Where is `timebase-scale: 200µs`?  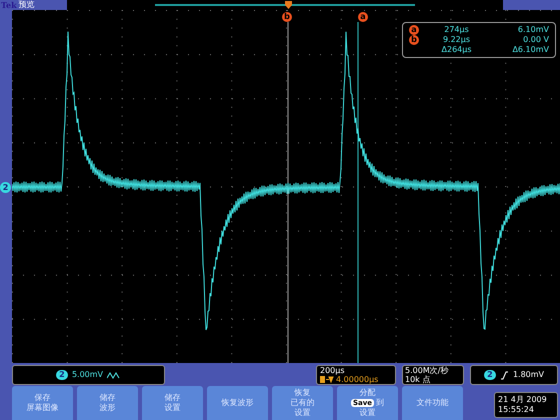 timebase-scale: 200µs is located at coordinates (333, 370).